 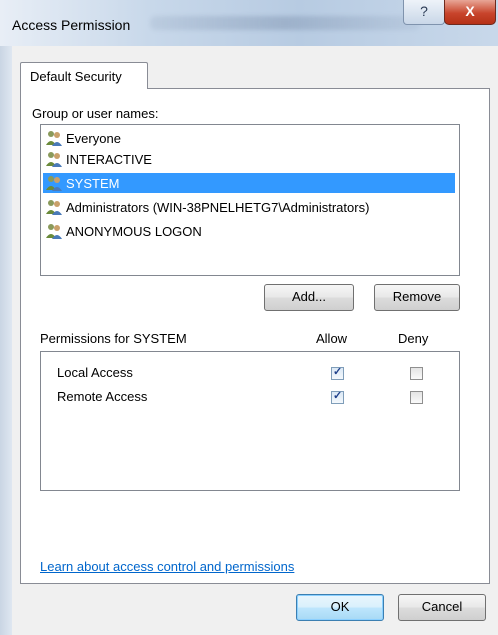 I want to click on local-access-allow-checkbox: ✓, so click(x=337, y=373).